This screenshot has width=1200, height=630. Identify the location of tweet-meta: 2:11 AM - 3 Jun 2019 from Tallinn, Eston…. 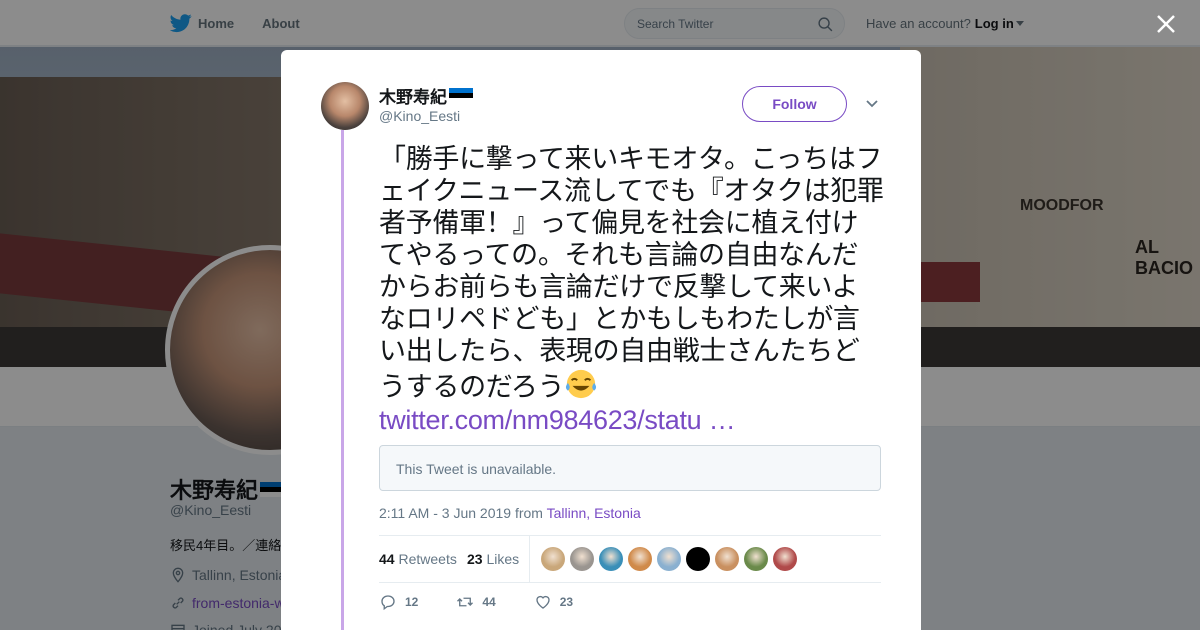
(510, 513).